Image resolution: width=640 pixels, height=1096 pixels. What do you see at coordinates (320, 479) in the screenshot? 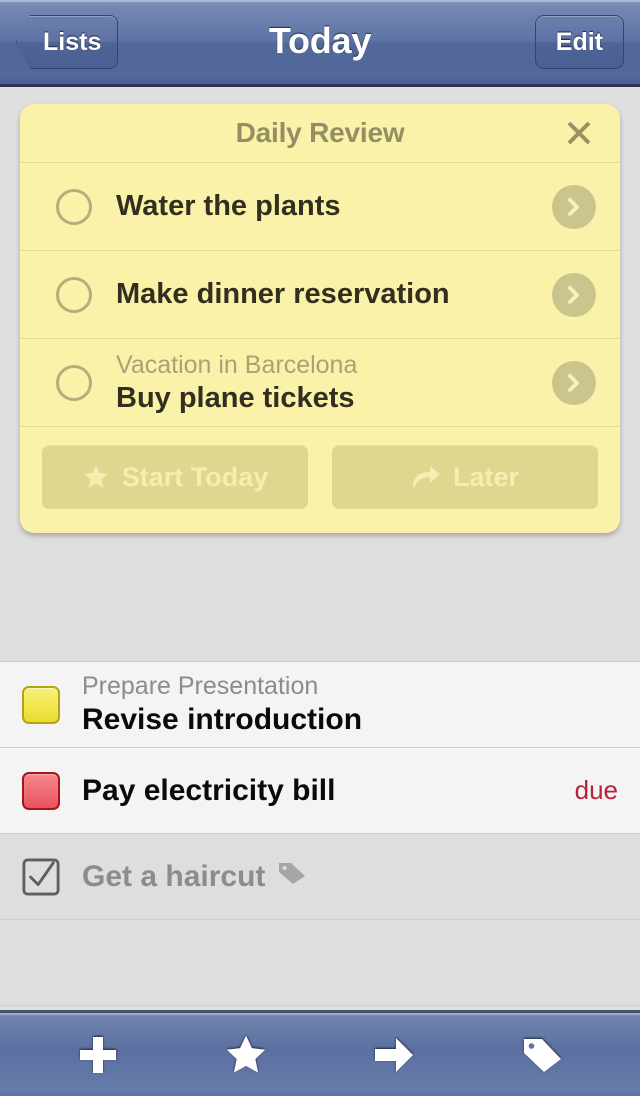
I see `daily-review-actions: Start Today Later` at bounding box center [320, 479].